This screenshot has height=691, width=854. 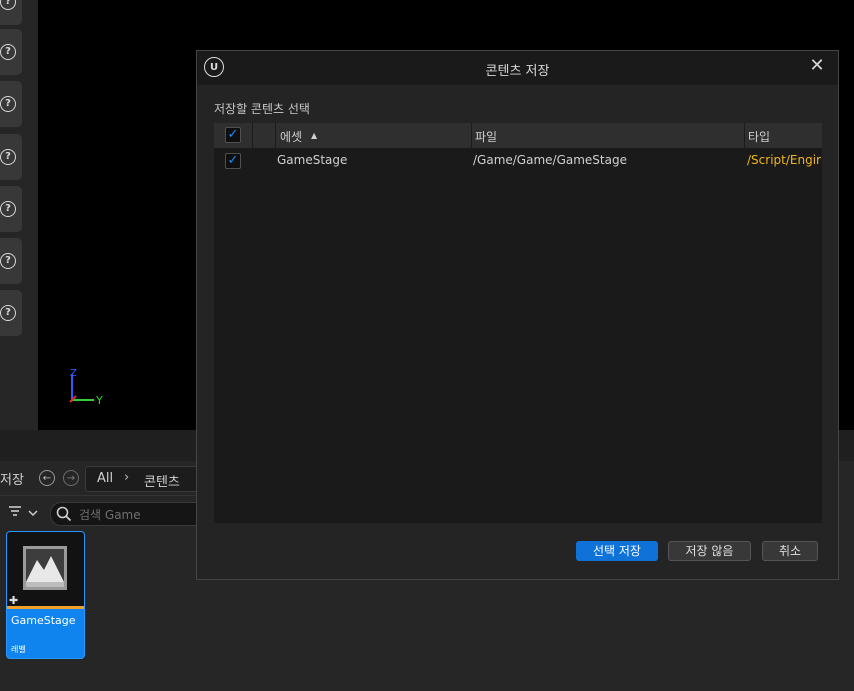 I want to click on row-checkbox: ✓, so click(x=233, y=161).